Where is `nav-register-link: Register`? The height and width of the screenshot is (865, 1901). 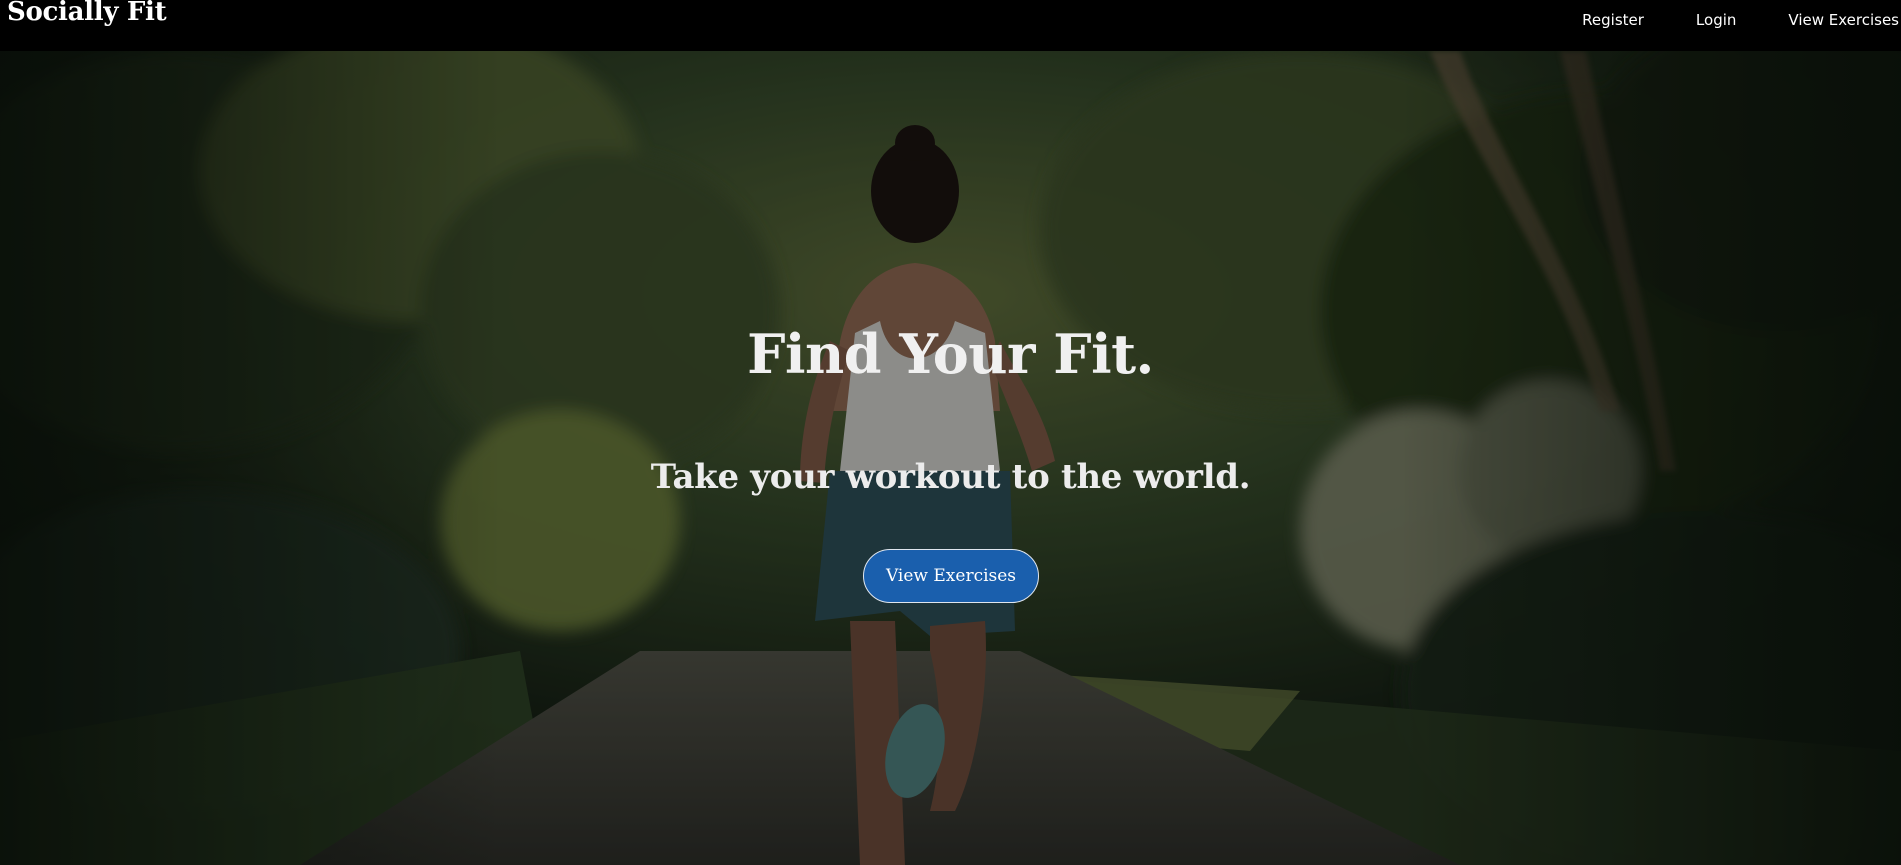
nav-register-link: Register is located at coordinates (1613, 20).